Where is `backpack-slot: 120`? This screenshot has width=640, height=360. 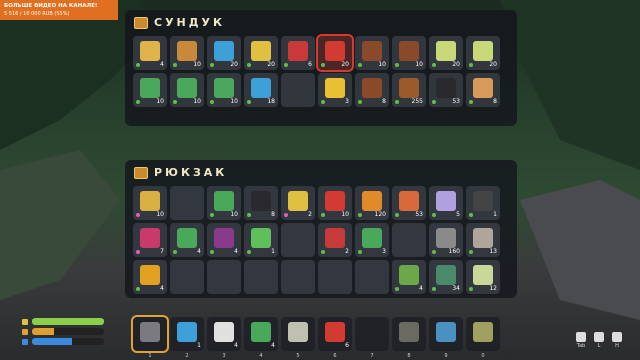 backpack-slot: 120 is located at coordinates (372, 203).